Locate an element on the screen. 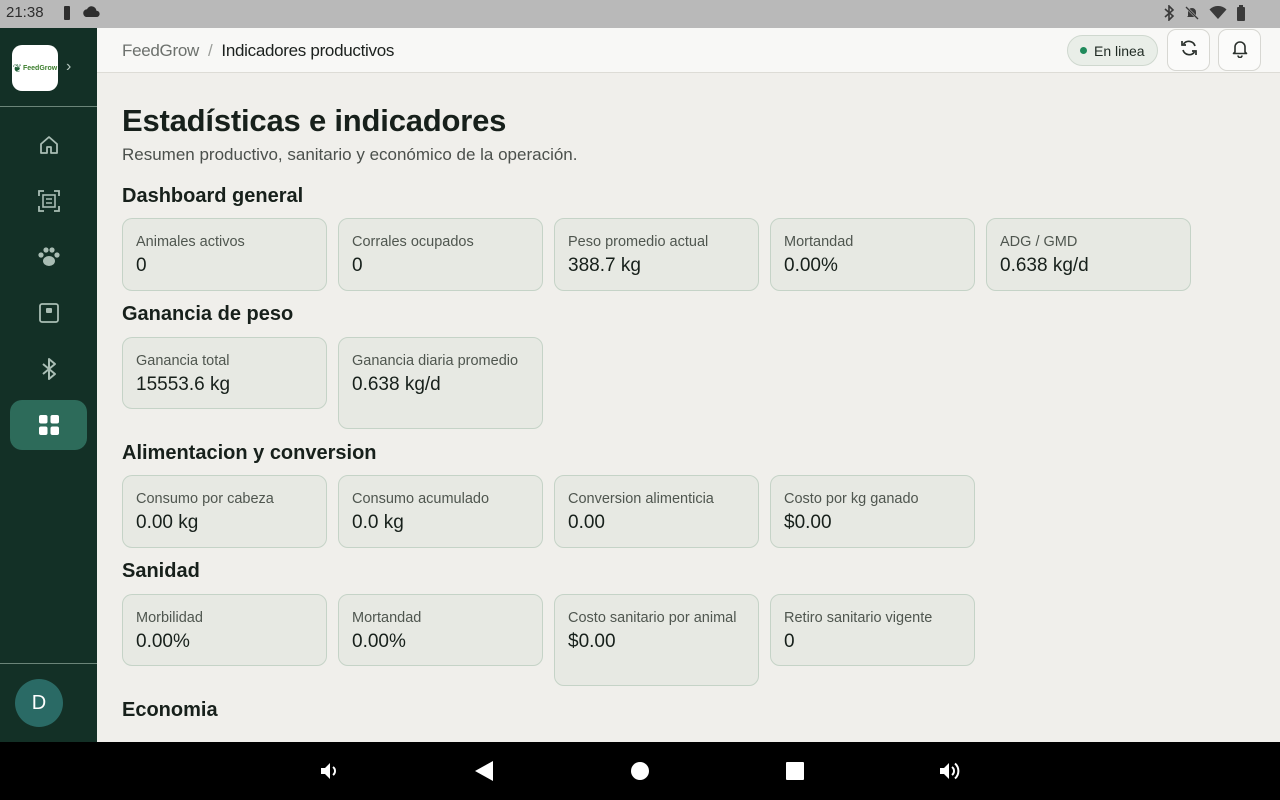  home-button is located at coordinates (640, 773).